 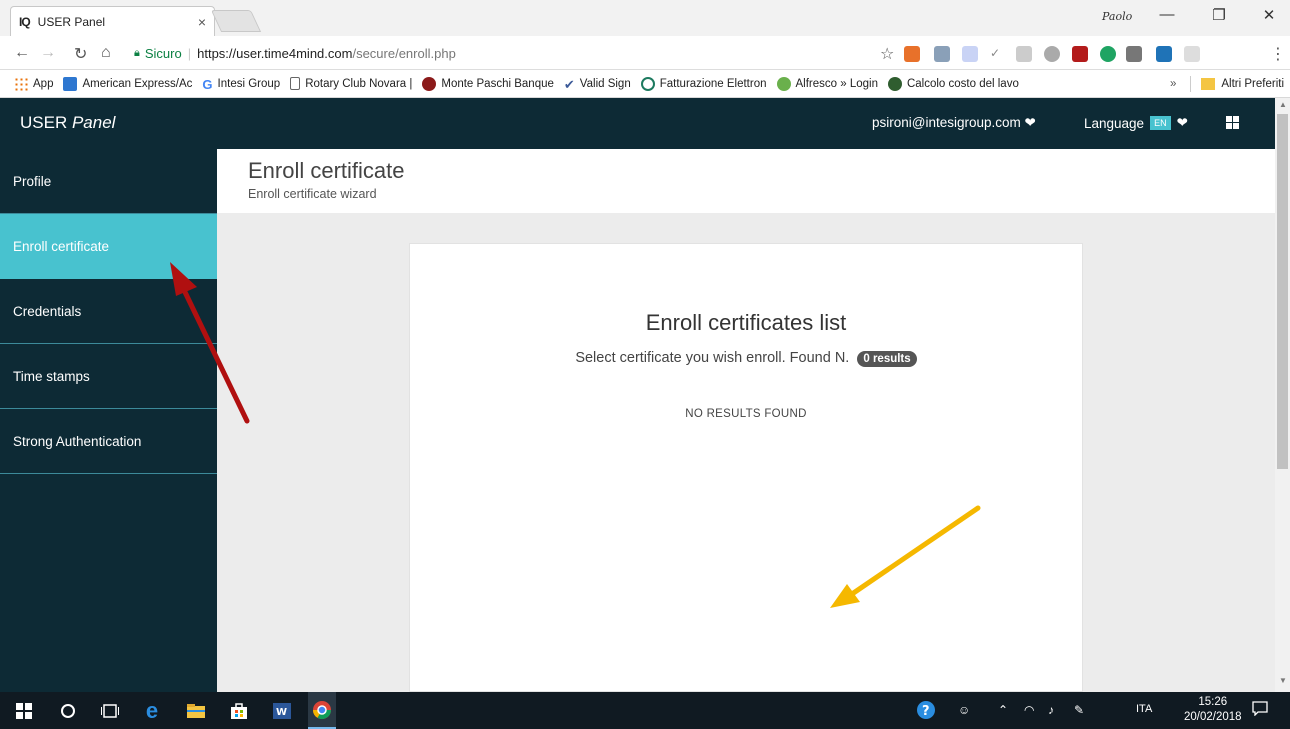 What do you see at coordinates (1136, 123) in the screenshot?
I see `language-menu: Language EN ❤` at bounding box center [1136, 123].